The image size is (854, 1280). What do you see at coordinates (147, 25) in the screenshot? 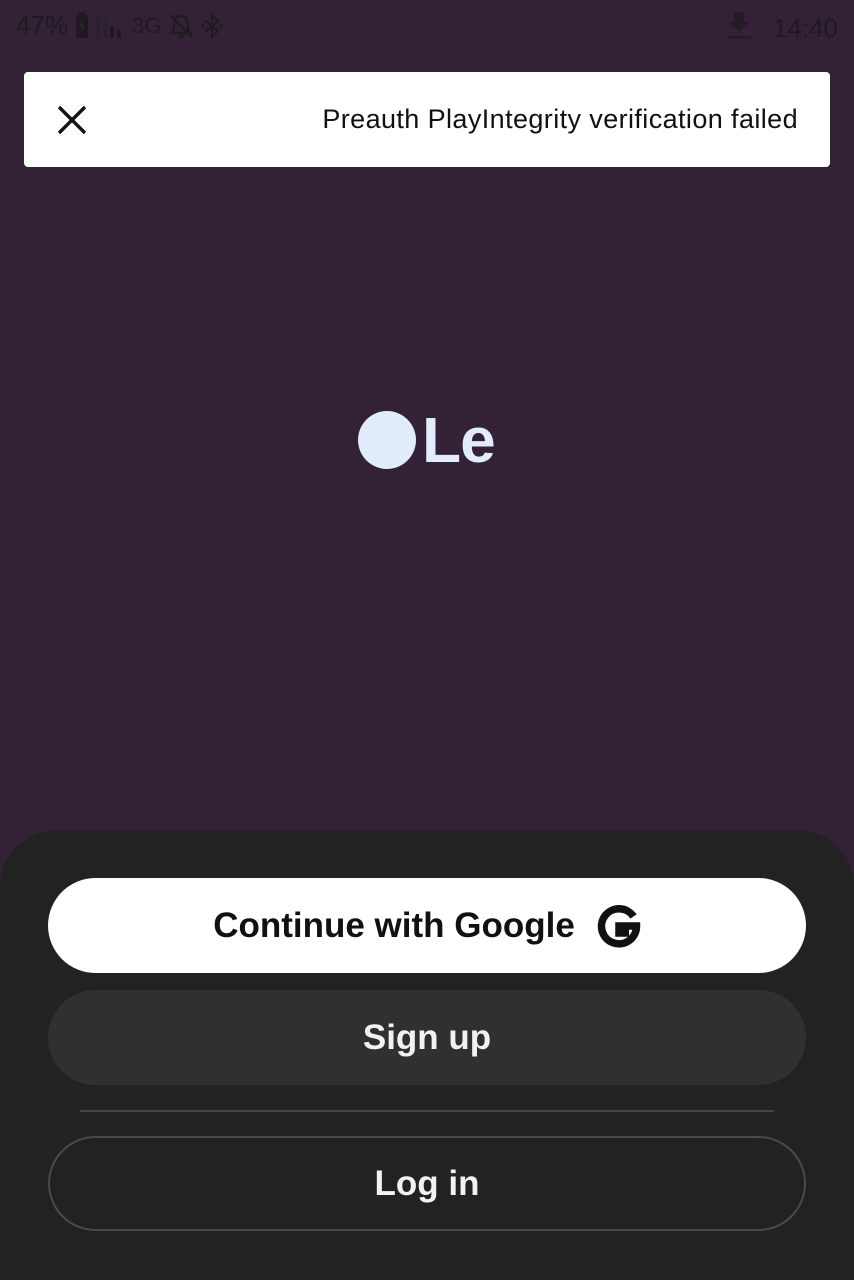
I see `network-type: 3G` at bounding box center [147, 25].